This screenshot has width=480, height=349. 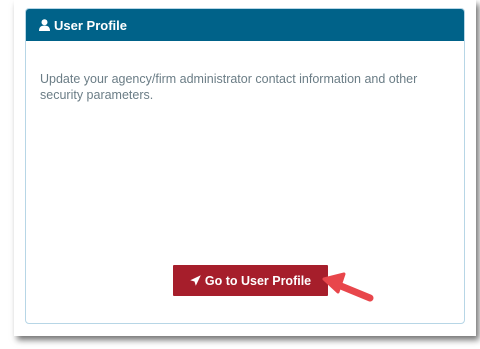 What do you see at coordinates (258, 280) in the screenshot?
I see `go-to-user-profile-label: Go to User Profile` at bounding box center [258, 280].